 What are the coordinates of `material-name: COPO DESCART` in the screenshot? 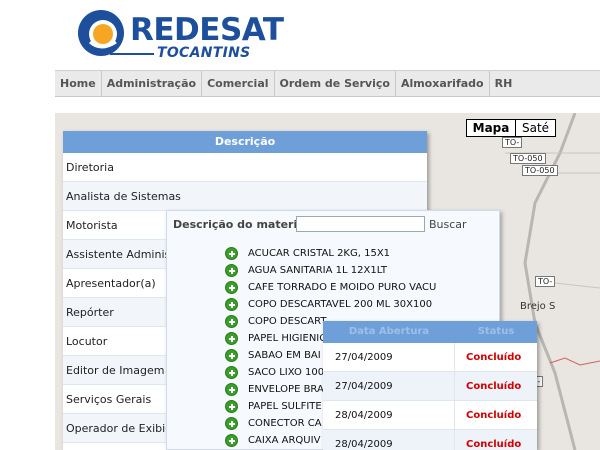 It's located at (287, 321).